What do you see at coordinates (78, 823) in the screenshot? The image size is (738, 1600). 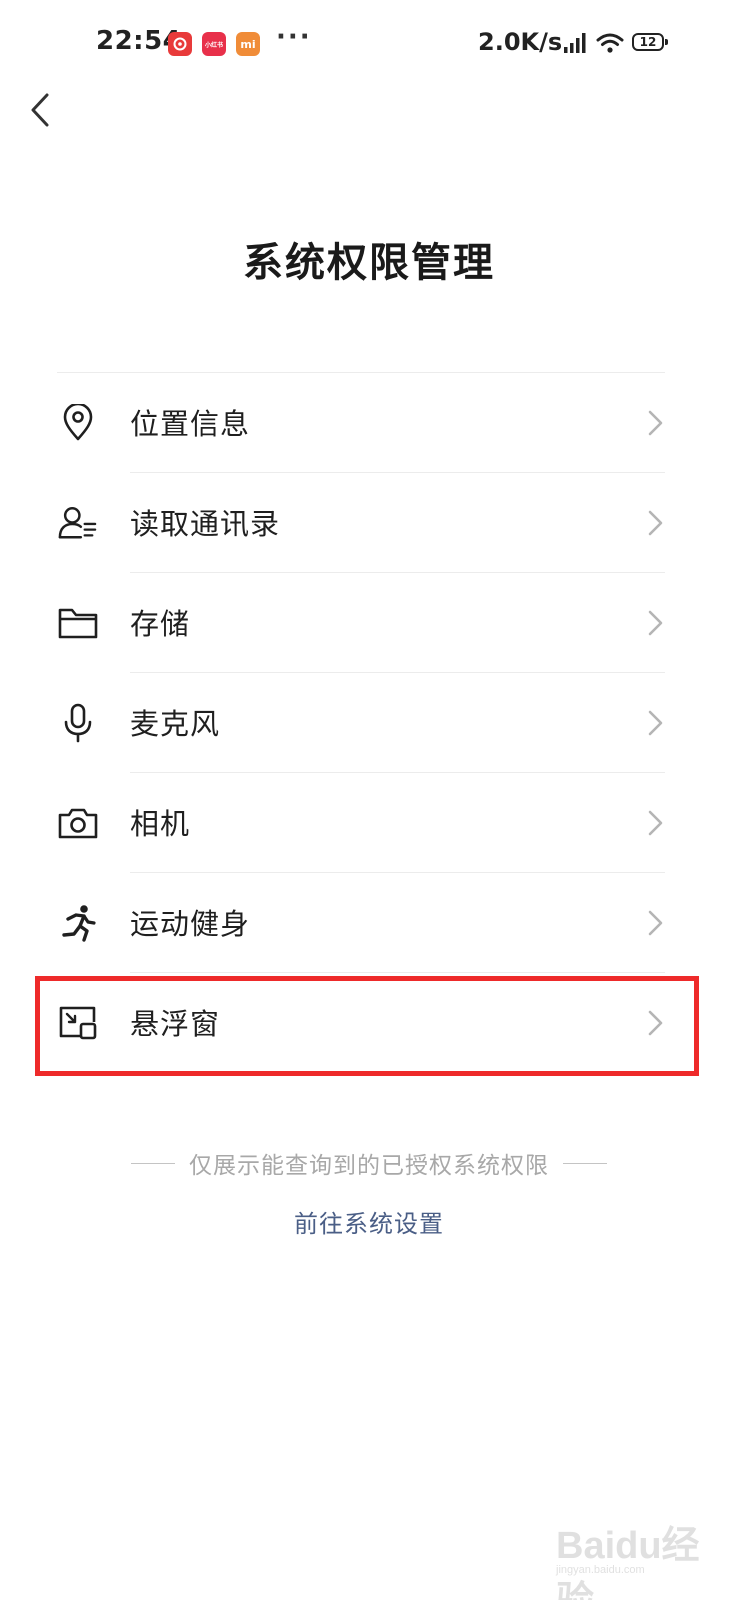 I see `camera-icon` at bounding box center [78, 823].